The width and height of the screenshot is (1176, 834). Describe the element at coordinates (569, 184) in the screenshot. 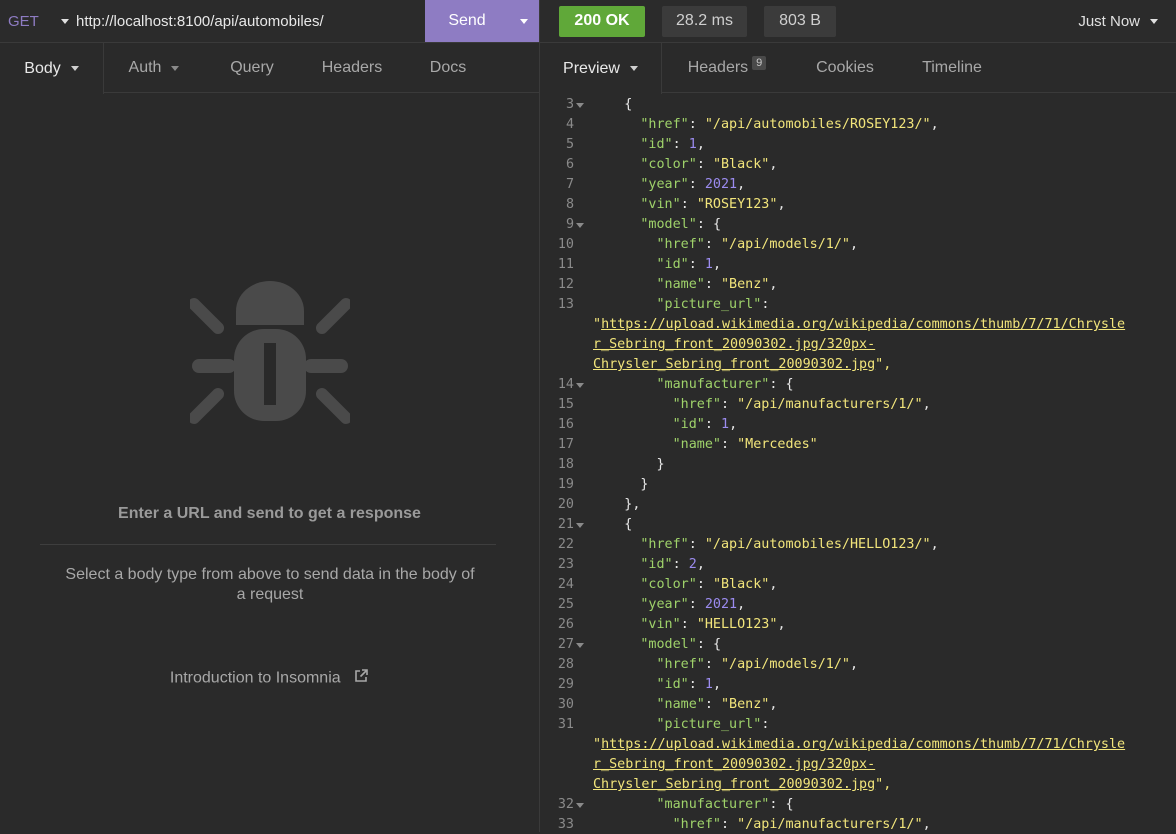

I see `line-number: 7` at that location.